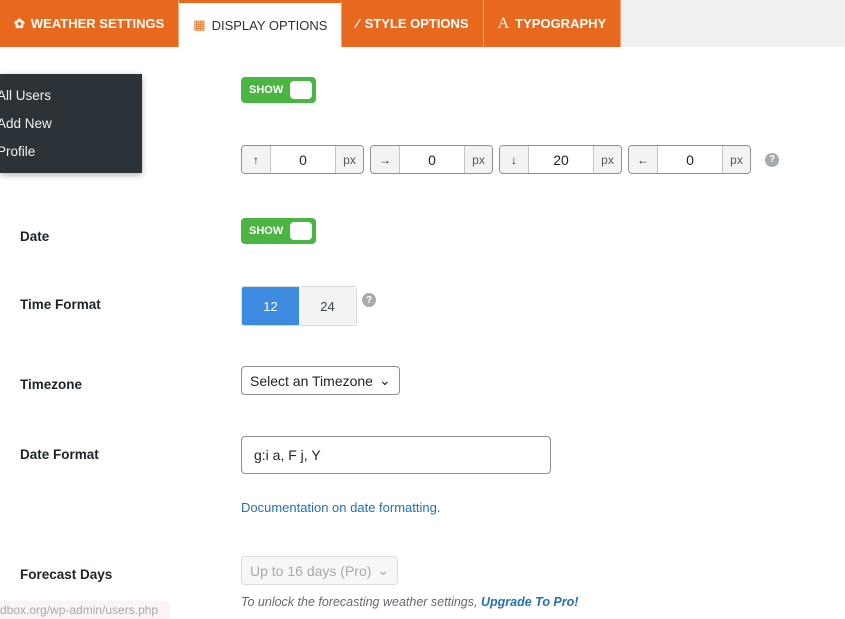  I want to click on weather-icon: ✿, so click(19, 23).